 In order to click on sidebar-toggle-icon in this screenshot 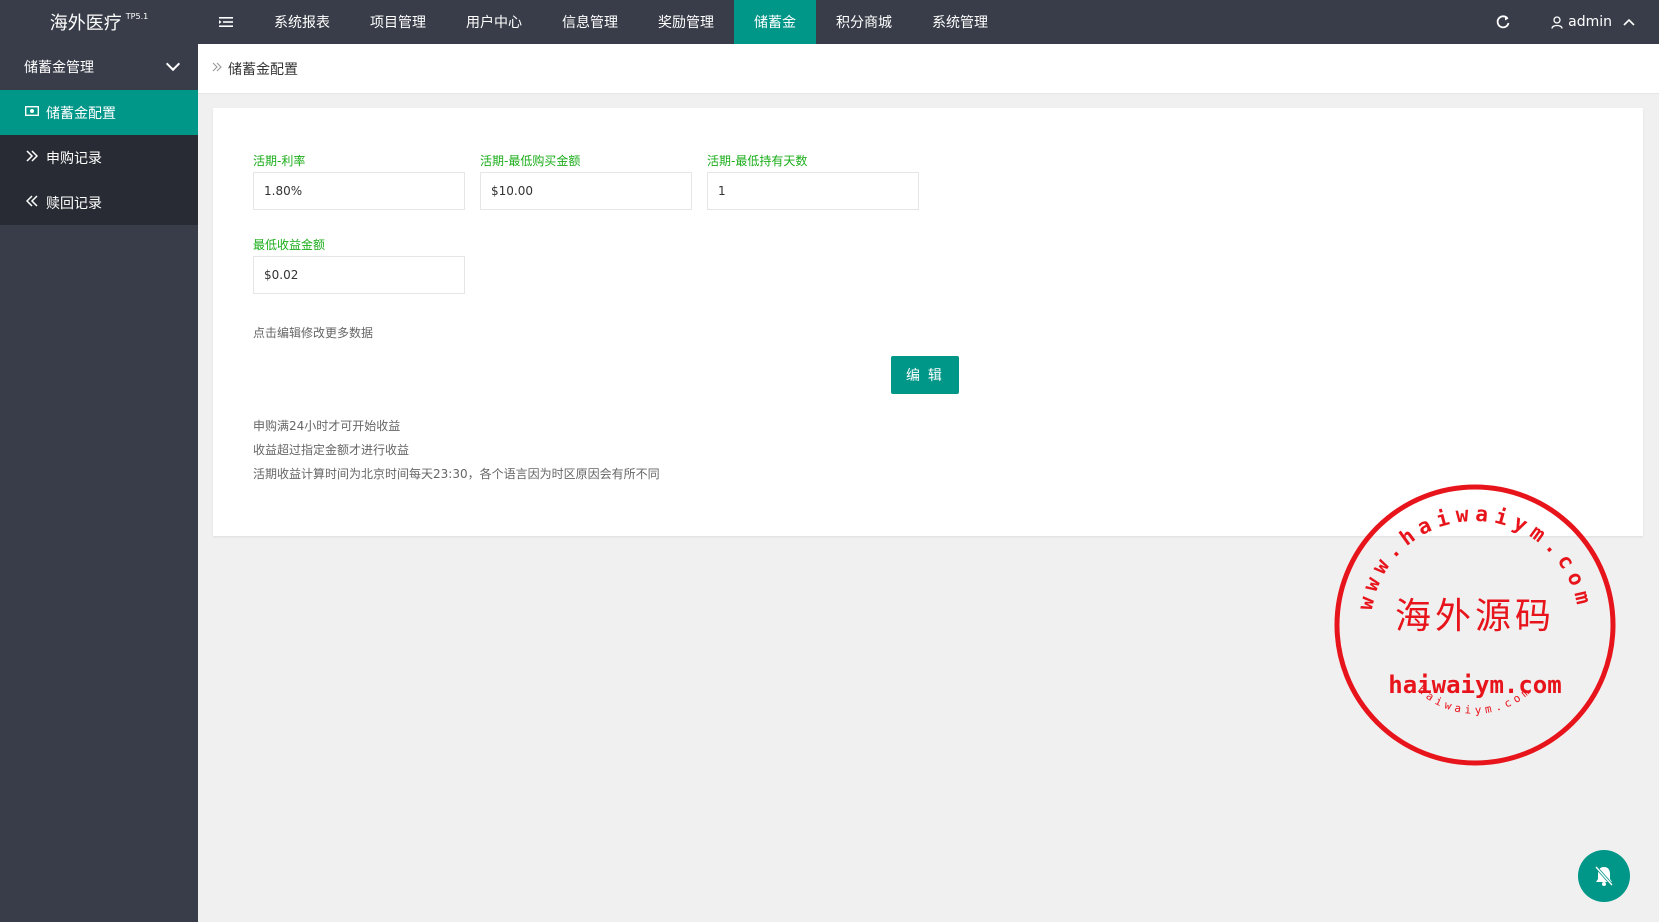, I will do `click(226, 22)`.